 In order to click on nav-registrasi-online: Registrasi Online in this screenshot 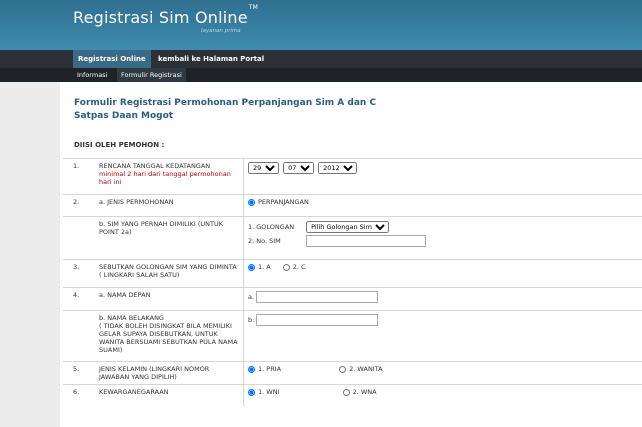, I will do `click(112, 59)`.